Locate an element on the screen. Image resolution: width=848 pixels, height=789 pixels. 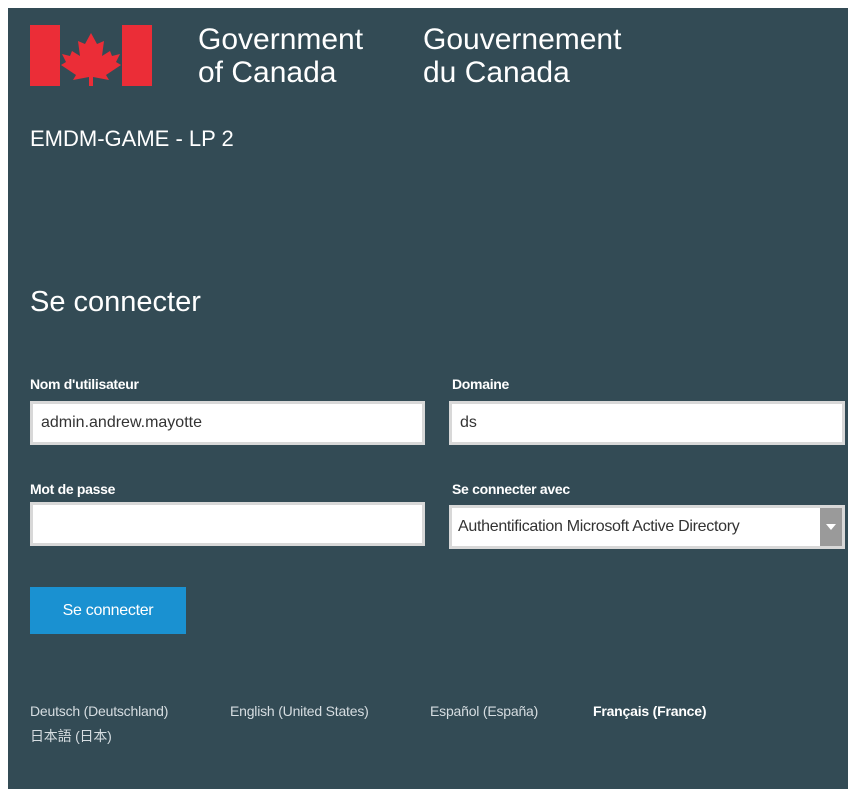
username-label: Nom d'utilisateur is located at coordinates (84, 384).